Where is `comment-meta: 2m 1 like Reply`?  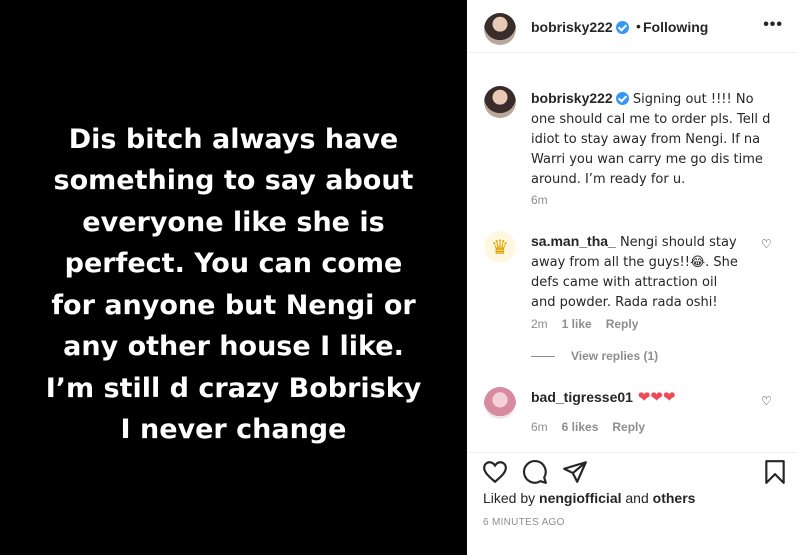
comment-meta: 2m 1 like Reply is located at coordinates (584, 324).